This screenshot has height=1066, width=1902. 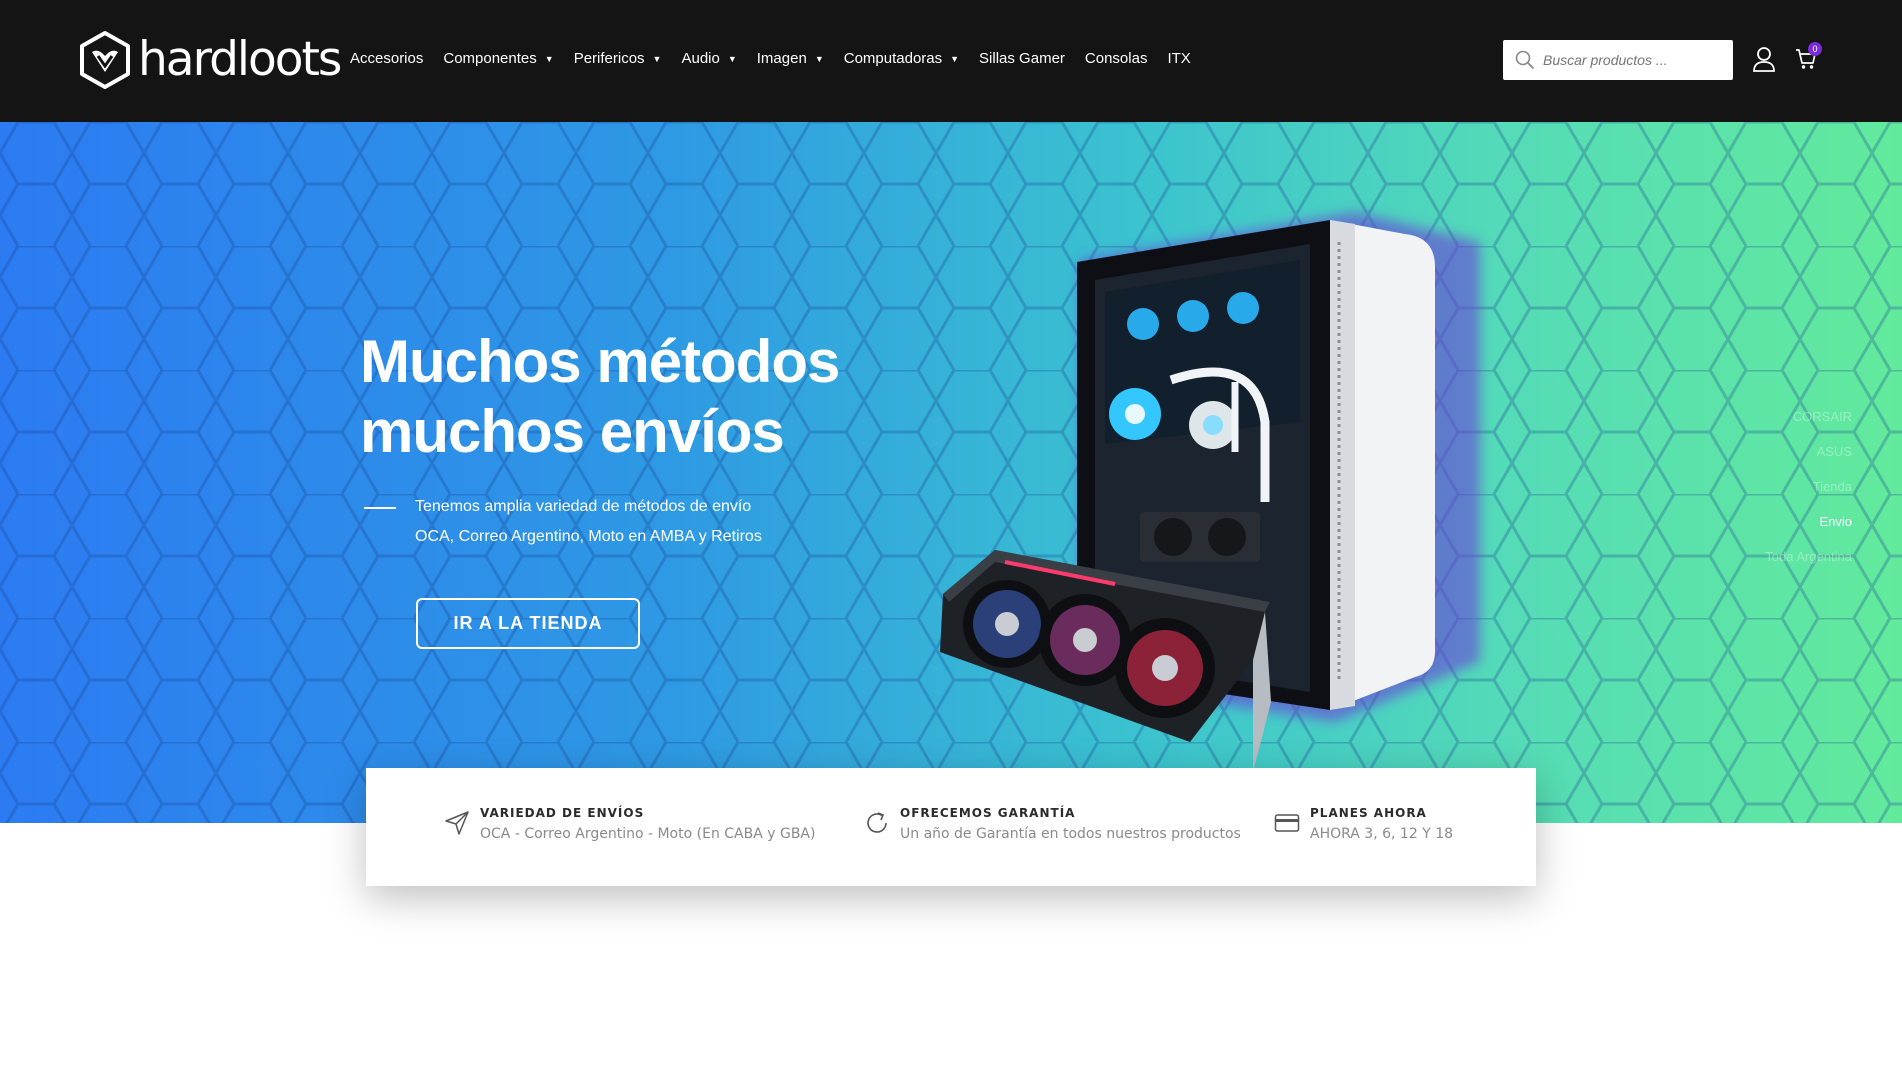 I want to click on feature-payment-plans: PLANES AHORA AHORA 3, 6, 12 Y 18, so click(x=1363, y=824).